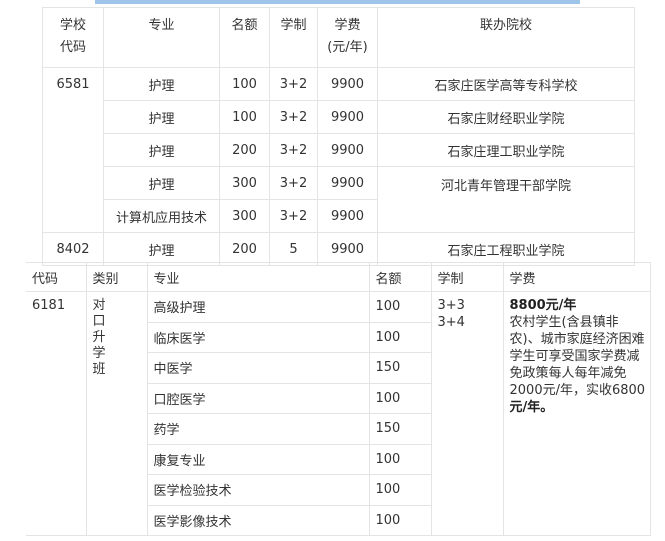 The width and height of the screenshot is (665, 541). I want to click on partner-cell: 石家庄工程职业学院, so click(506, 249).